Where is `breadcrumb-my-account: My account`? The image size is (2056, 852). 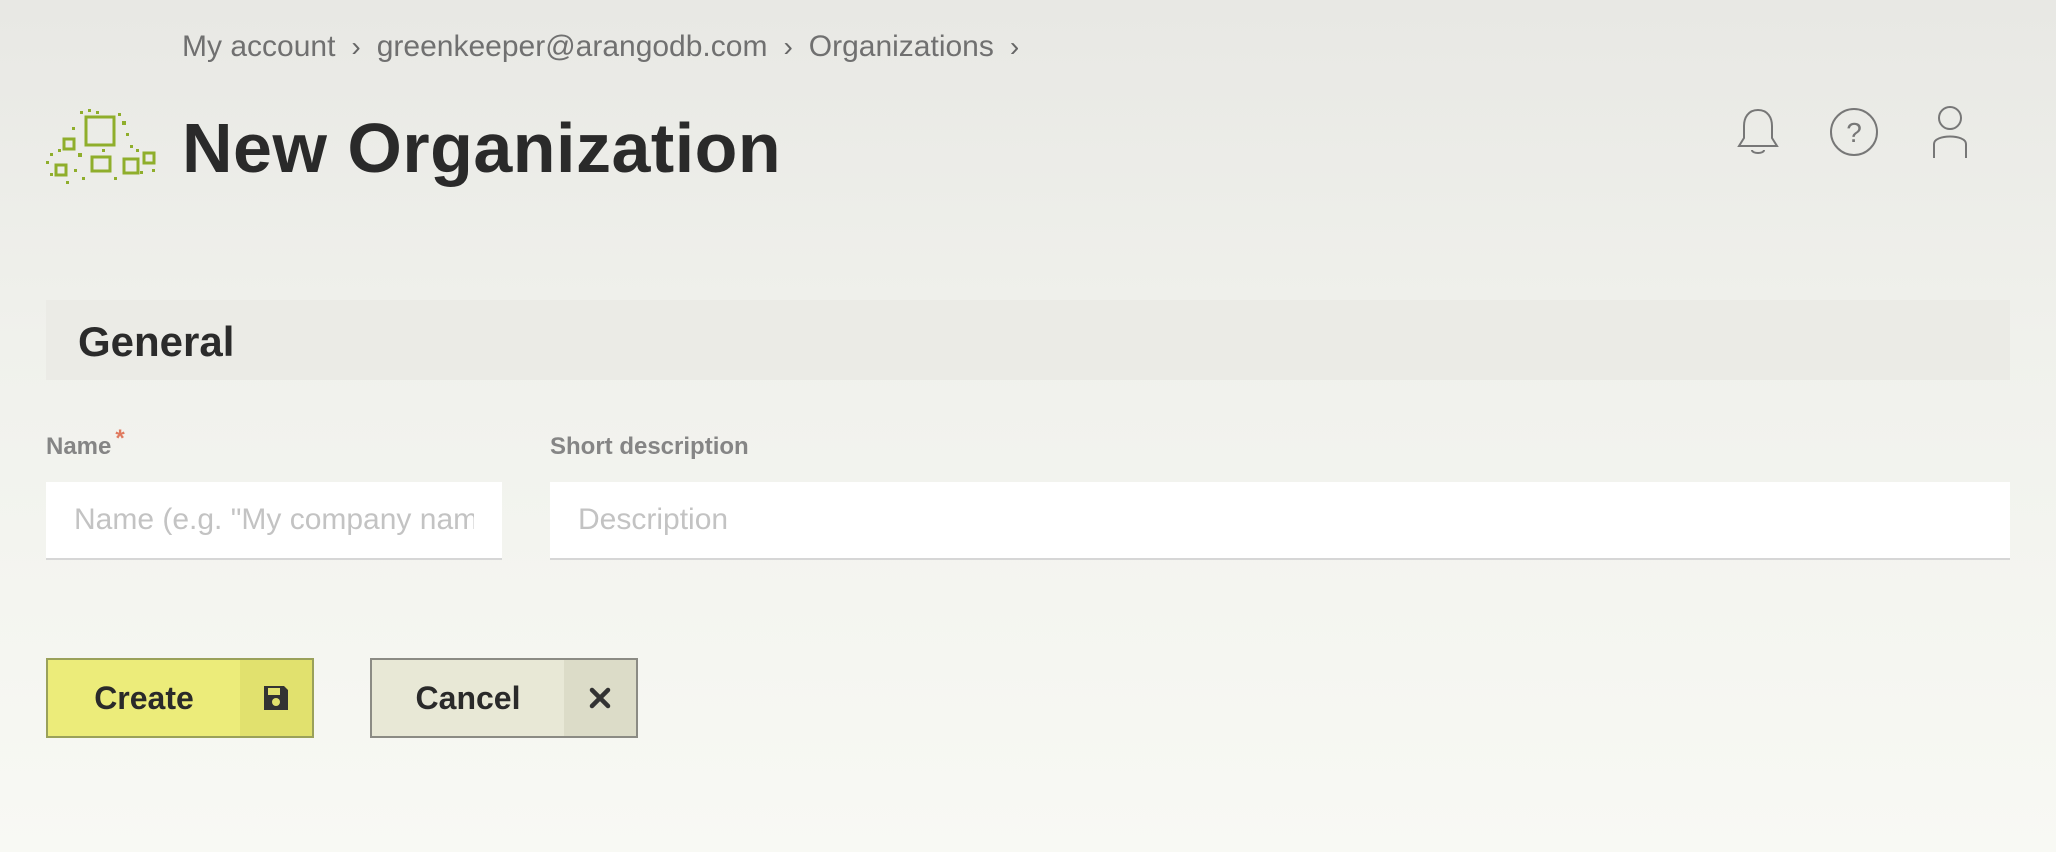 breadcrumb-my-account: My account is located at coordinates (258, 47).